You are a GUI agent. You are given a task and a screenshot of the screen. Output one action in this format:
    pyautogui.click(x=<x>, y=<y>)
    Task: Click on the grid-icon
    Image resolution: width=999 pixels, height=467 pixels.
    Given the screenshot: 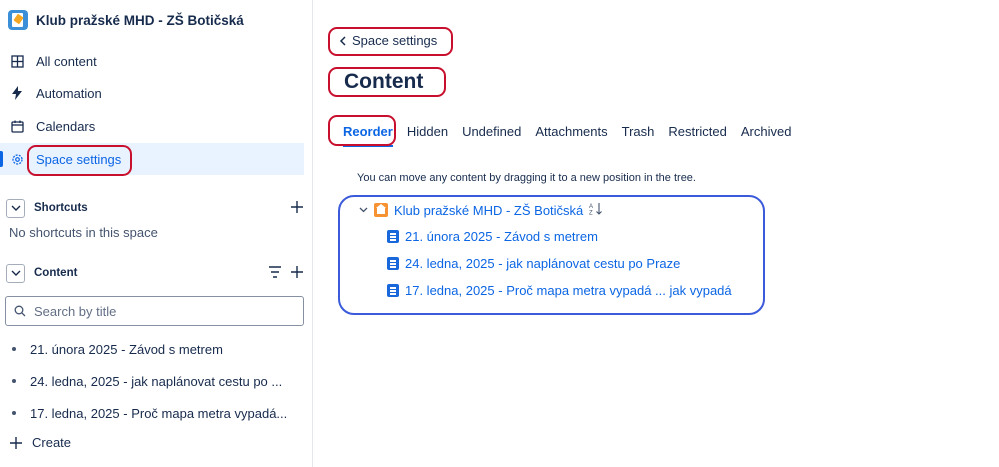 What is the action you would take?
    pyautogui.click(x=17, y=61)
    